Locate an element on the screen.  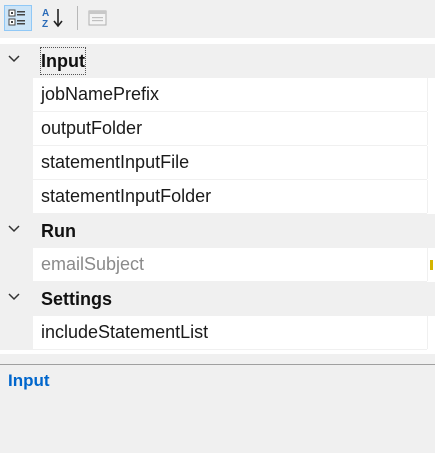
toolbar-separator is located at coordinates (77, 18).